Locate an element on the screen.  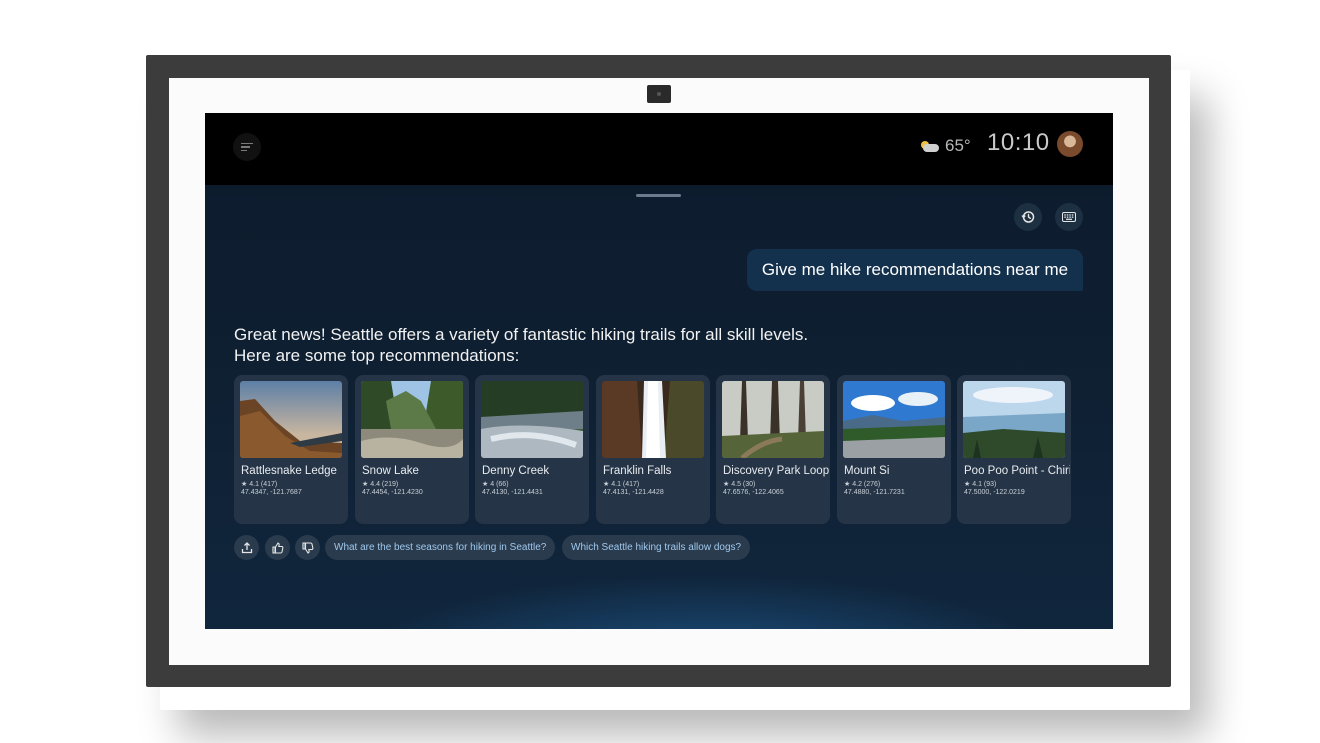
history-icon is located at coordinates (1028, 217).